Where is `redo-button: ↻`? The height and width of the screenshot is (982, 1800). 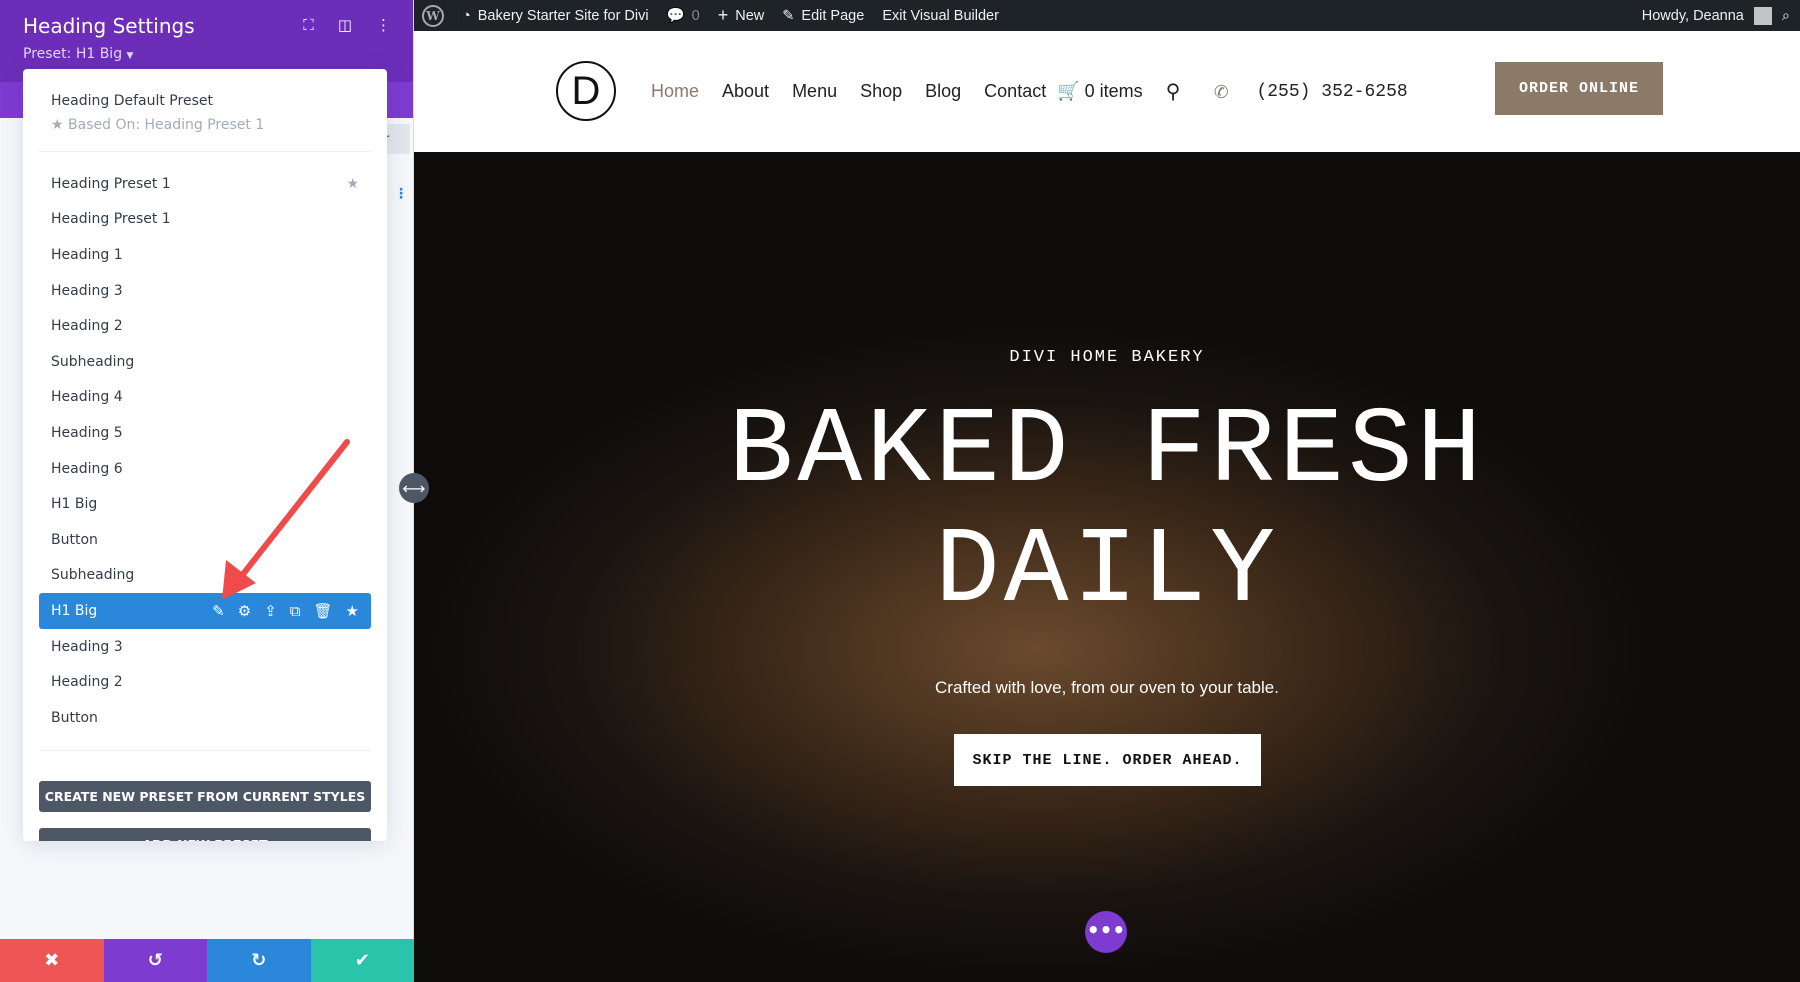
redo-button: ↻ is located at coordinates (259, 960).